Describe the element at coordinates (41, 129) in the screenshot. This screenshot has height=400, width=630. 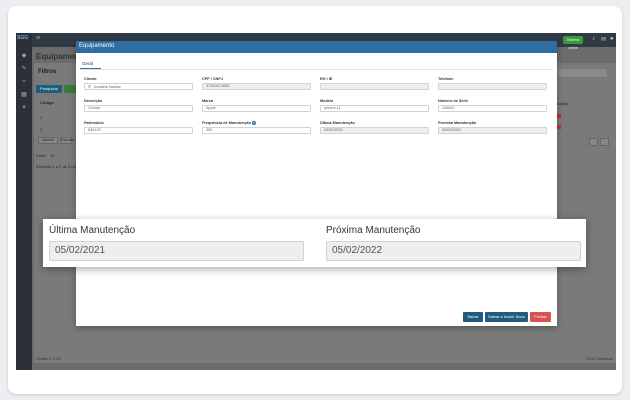
I see `table-row: 2` at that location.